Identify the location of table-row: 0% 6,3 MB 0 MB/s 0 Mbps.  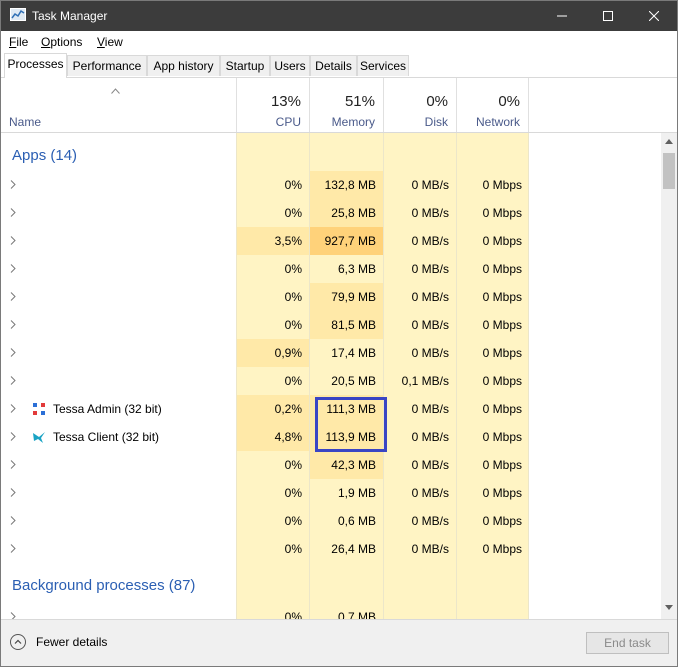
(331, 269).